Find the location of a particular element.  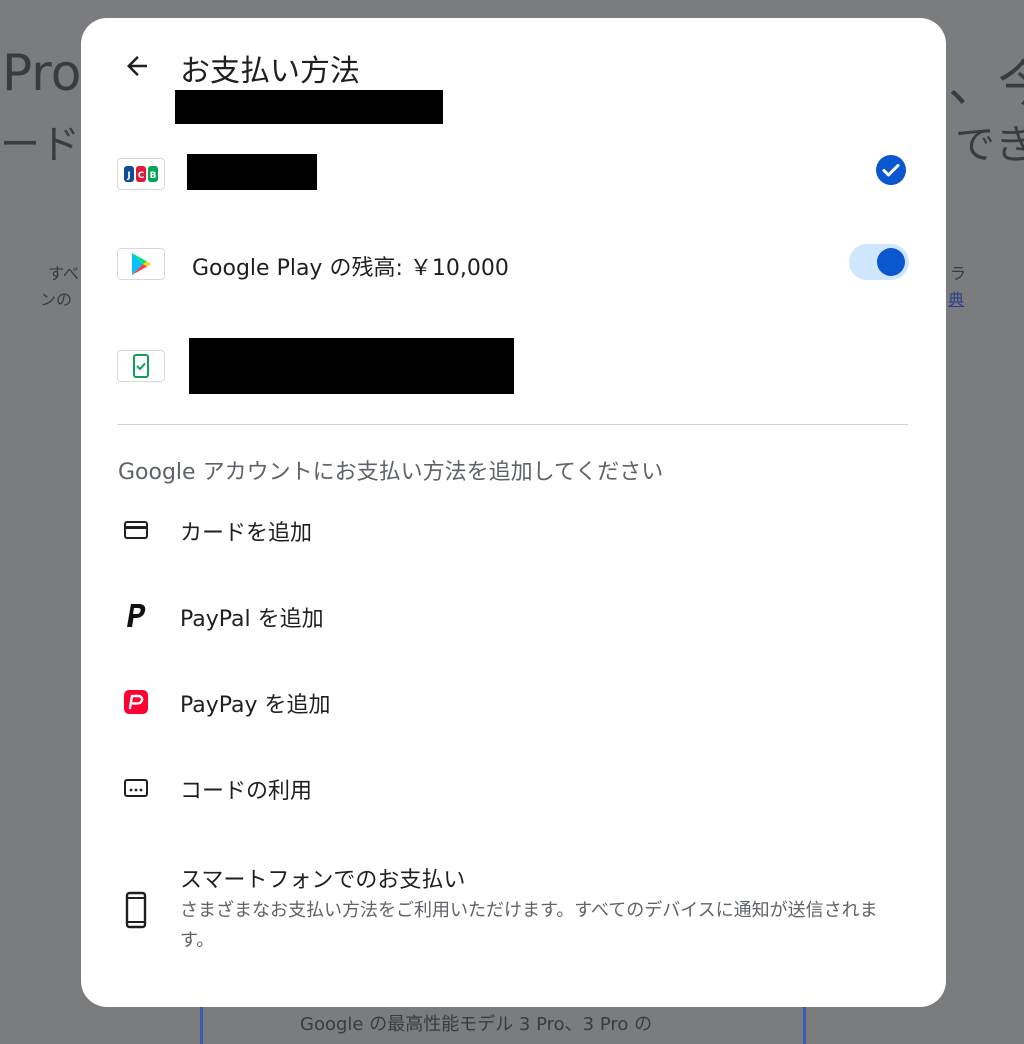

bg-link-right: 典 is located at coordinates (956, 299).